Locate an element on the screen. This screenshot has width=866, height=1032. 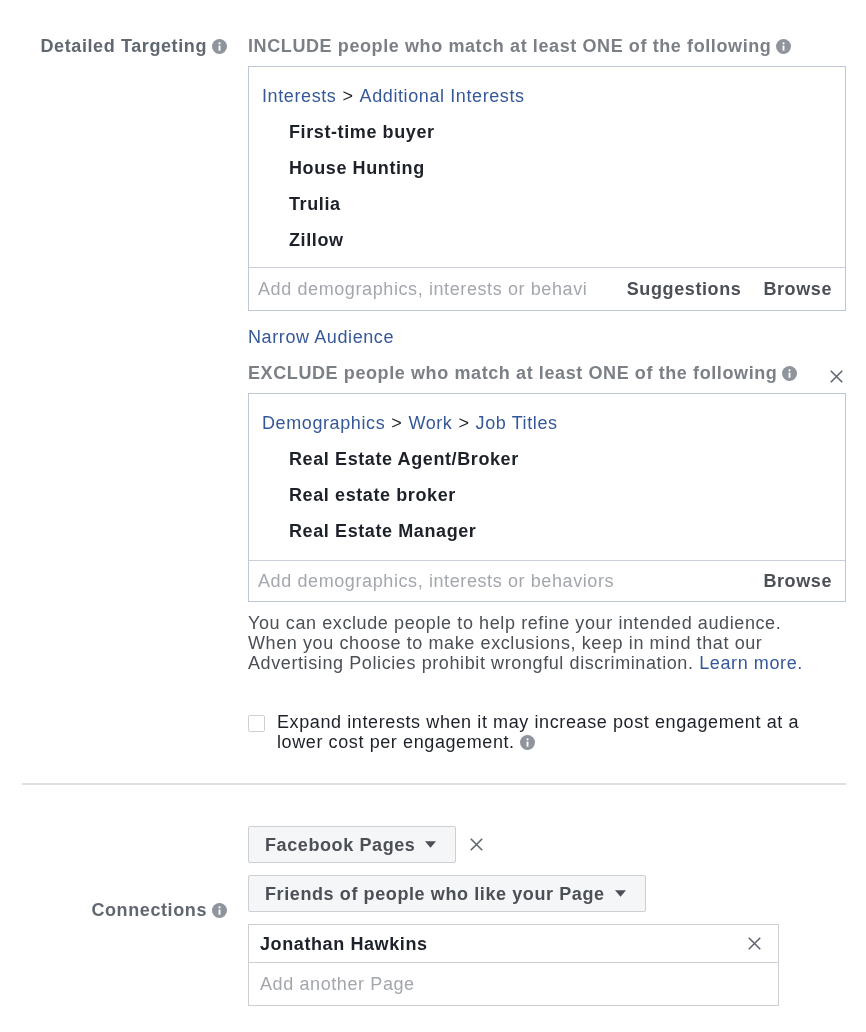
selected-targeting-item: House Hunting is located at coordinates (357, 168).